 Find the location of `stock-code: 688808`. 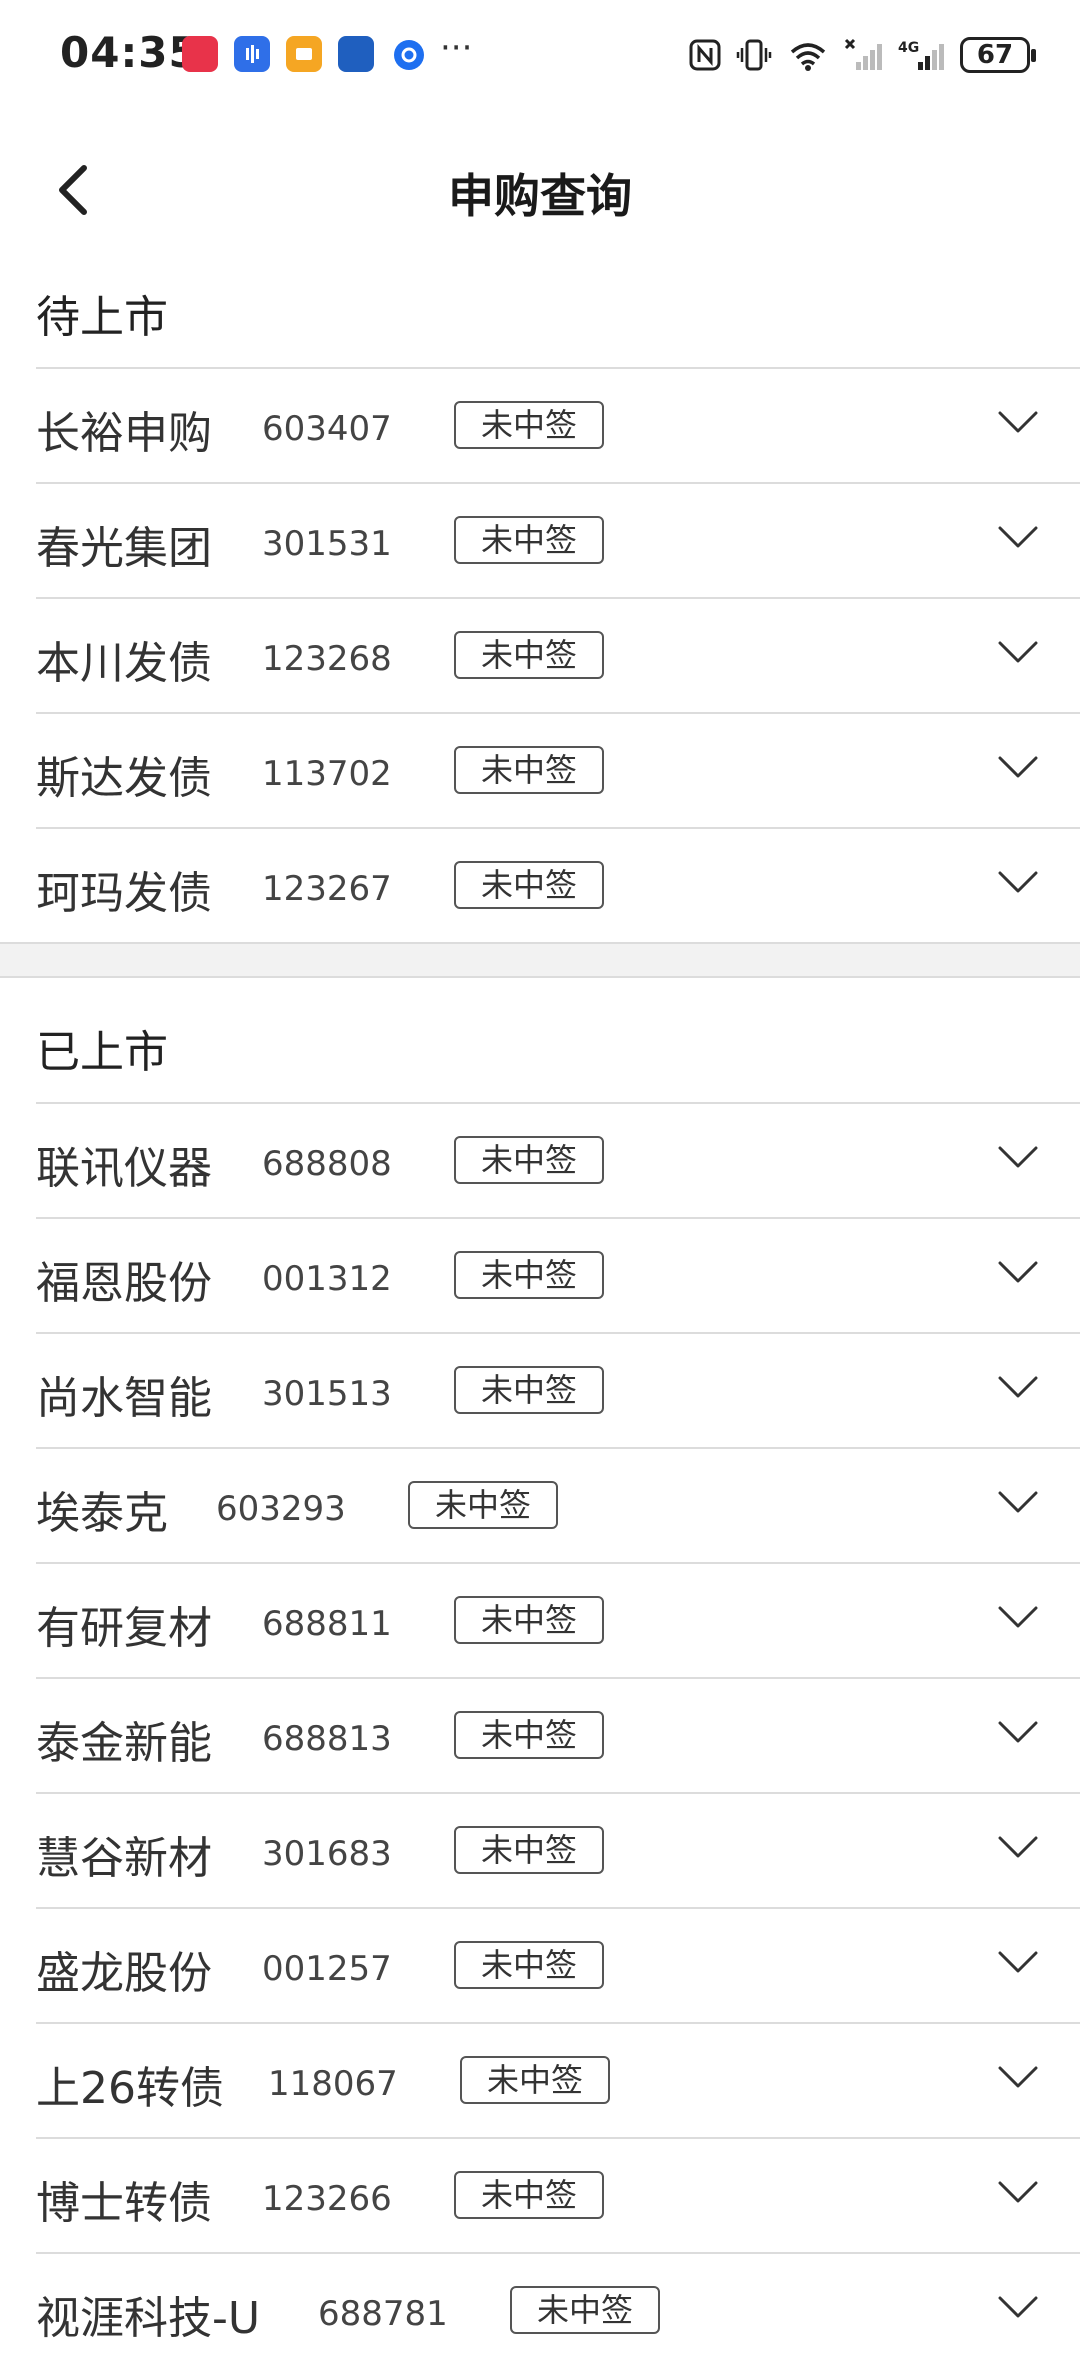

stock-code: 688808 is located at coordinates (327, 1164).